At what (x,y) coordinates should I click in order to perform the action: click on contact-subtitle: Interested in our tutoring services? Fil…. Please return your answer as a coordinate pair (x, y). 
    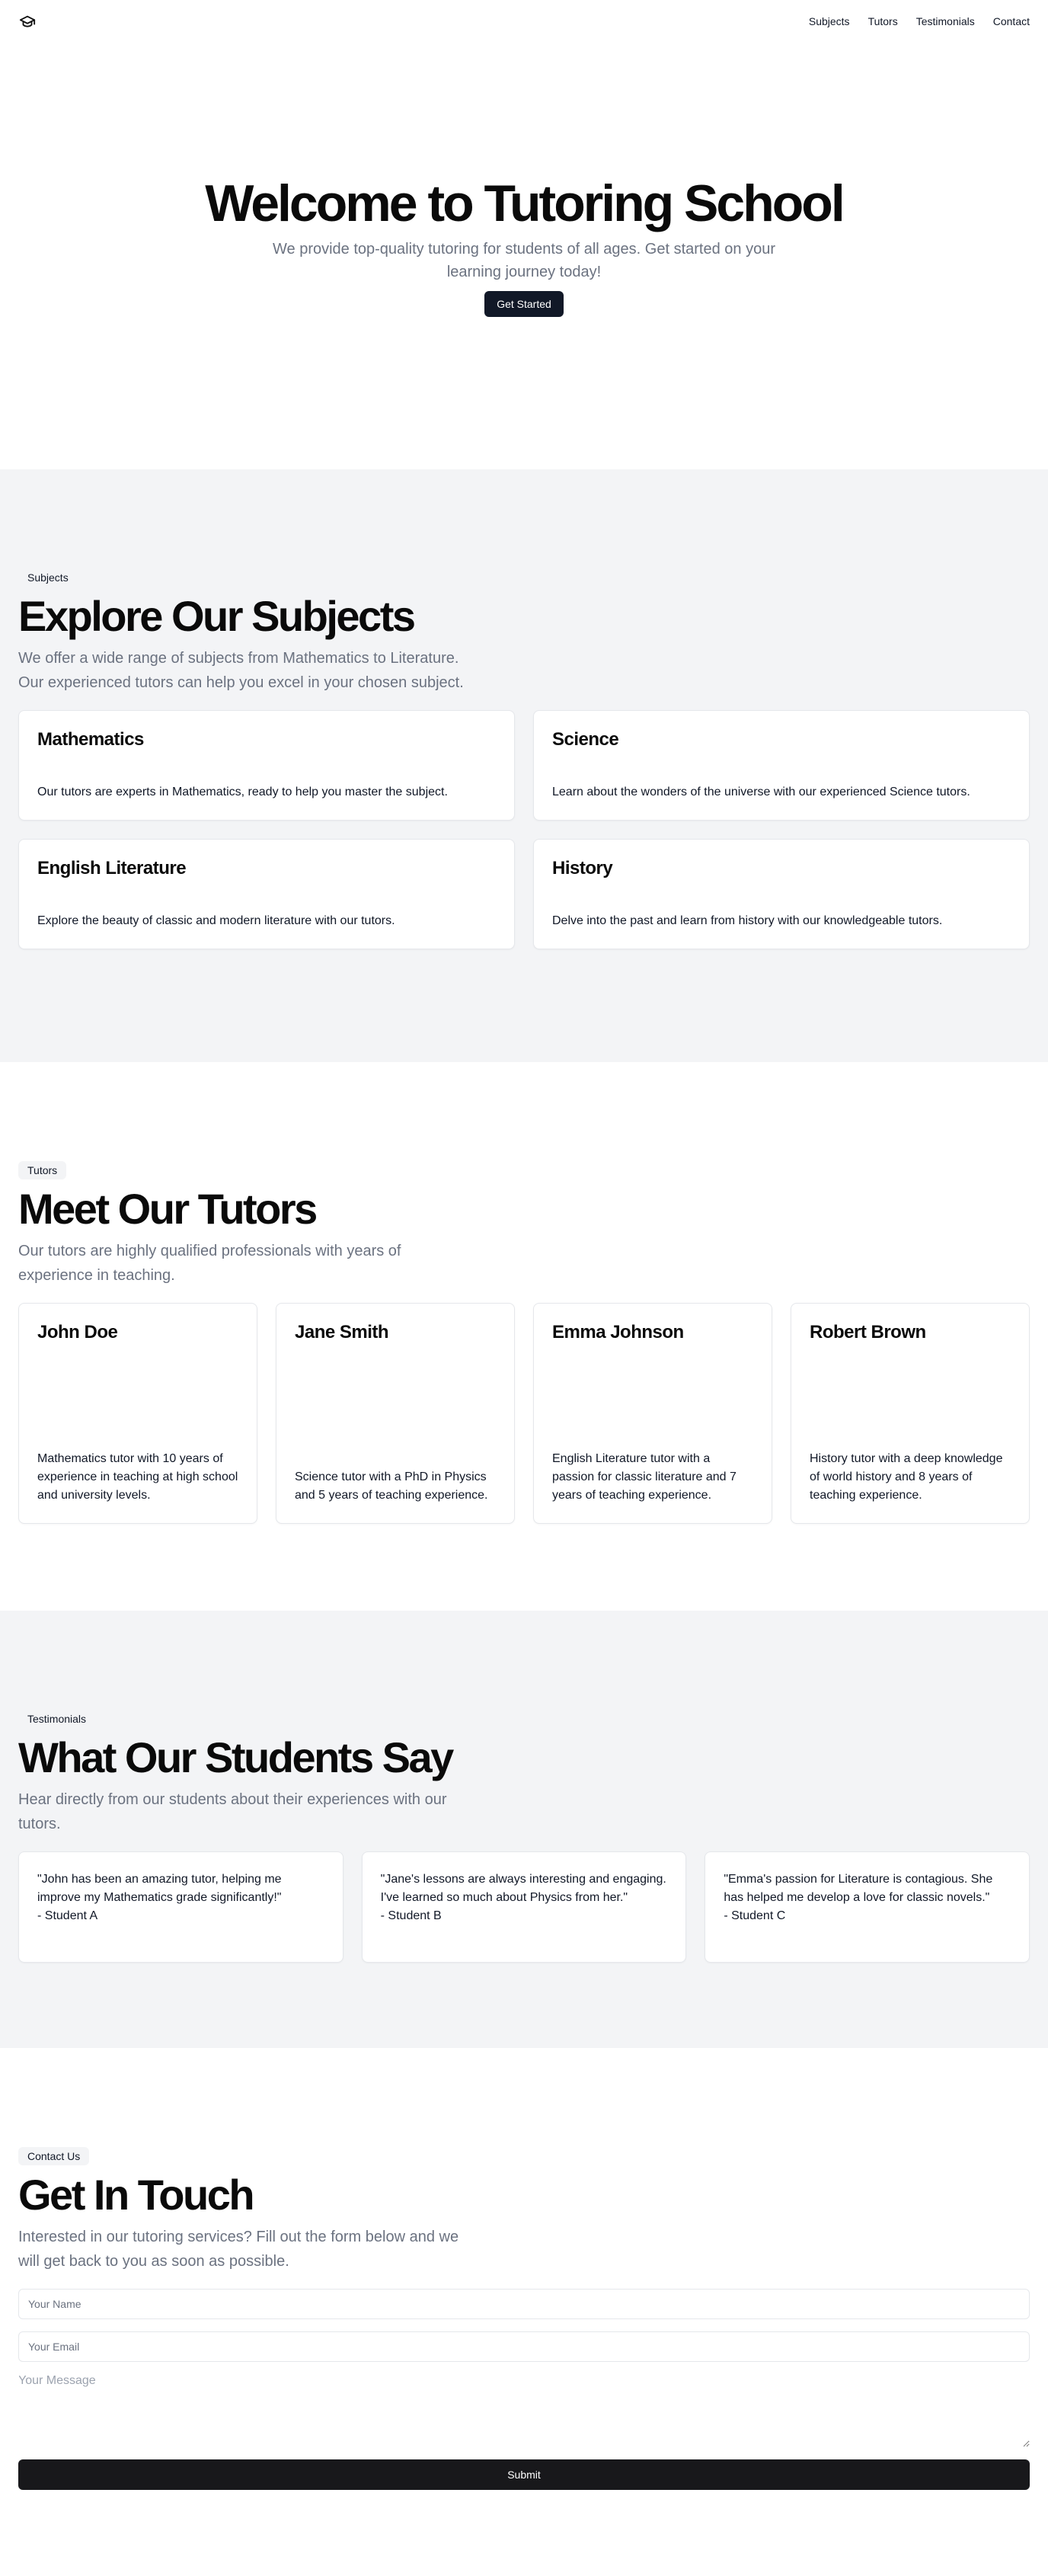
    Looking at the image, I should click on (238, 2249).